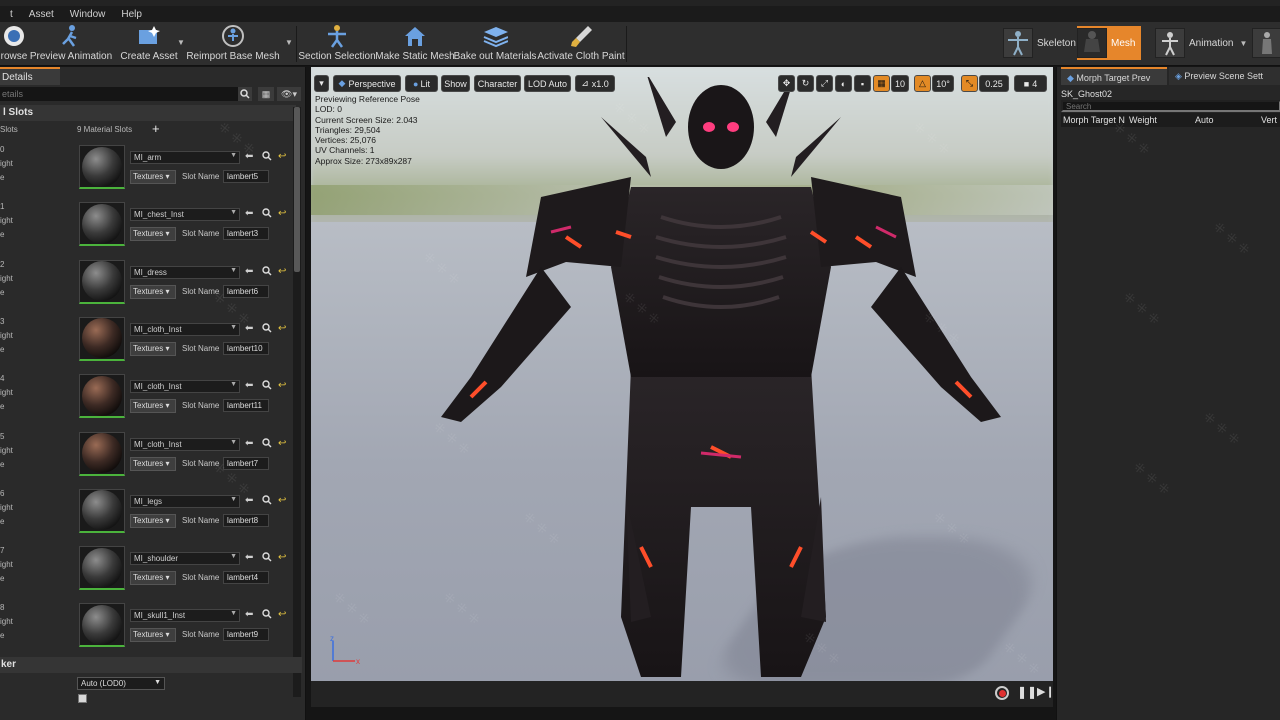 Image resolution: width=1280 pixels, height=720 pixels. Describe the element at coordinates (421, 83) in the screenshot. I see `lit-button: ● Lit` at that location.